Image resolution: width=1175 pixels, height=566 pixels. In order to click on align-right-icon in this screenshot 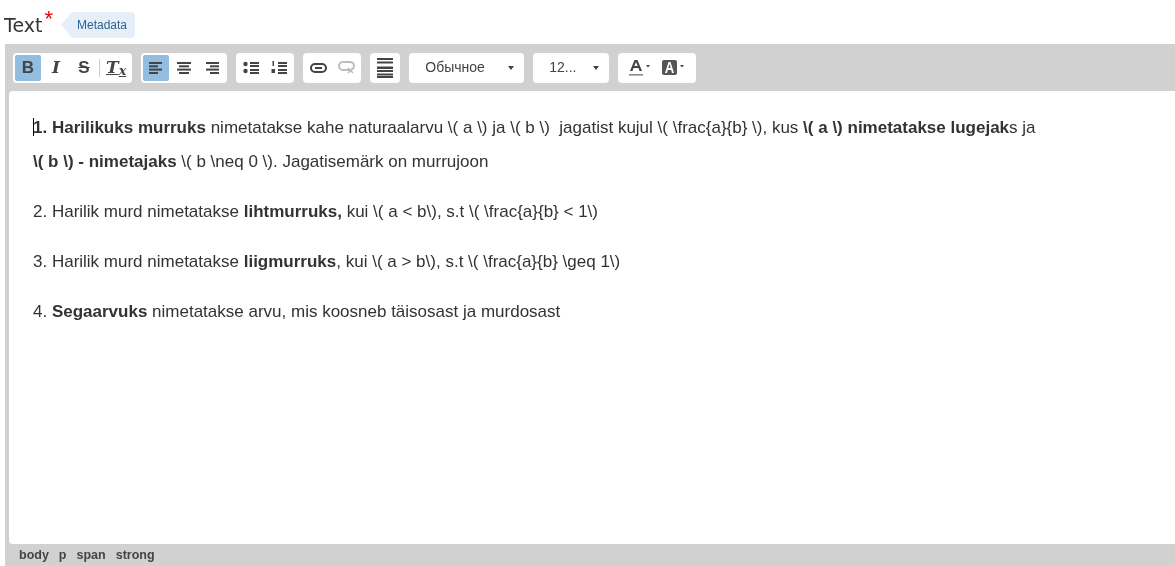, I will do `click(212, 67)`.